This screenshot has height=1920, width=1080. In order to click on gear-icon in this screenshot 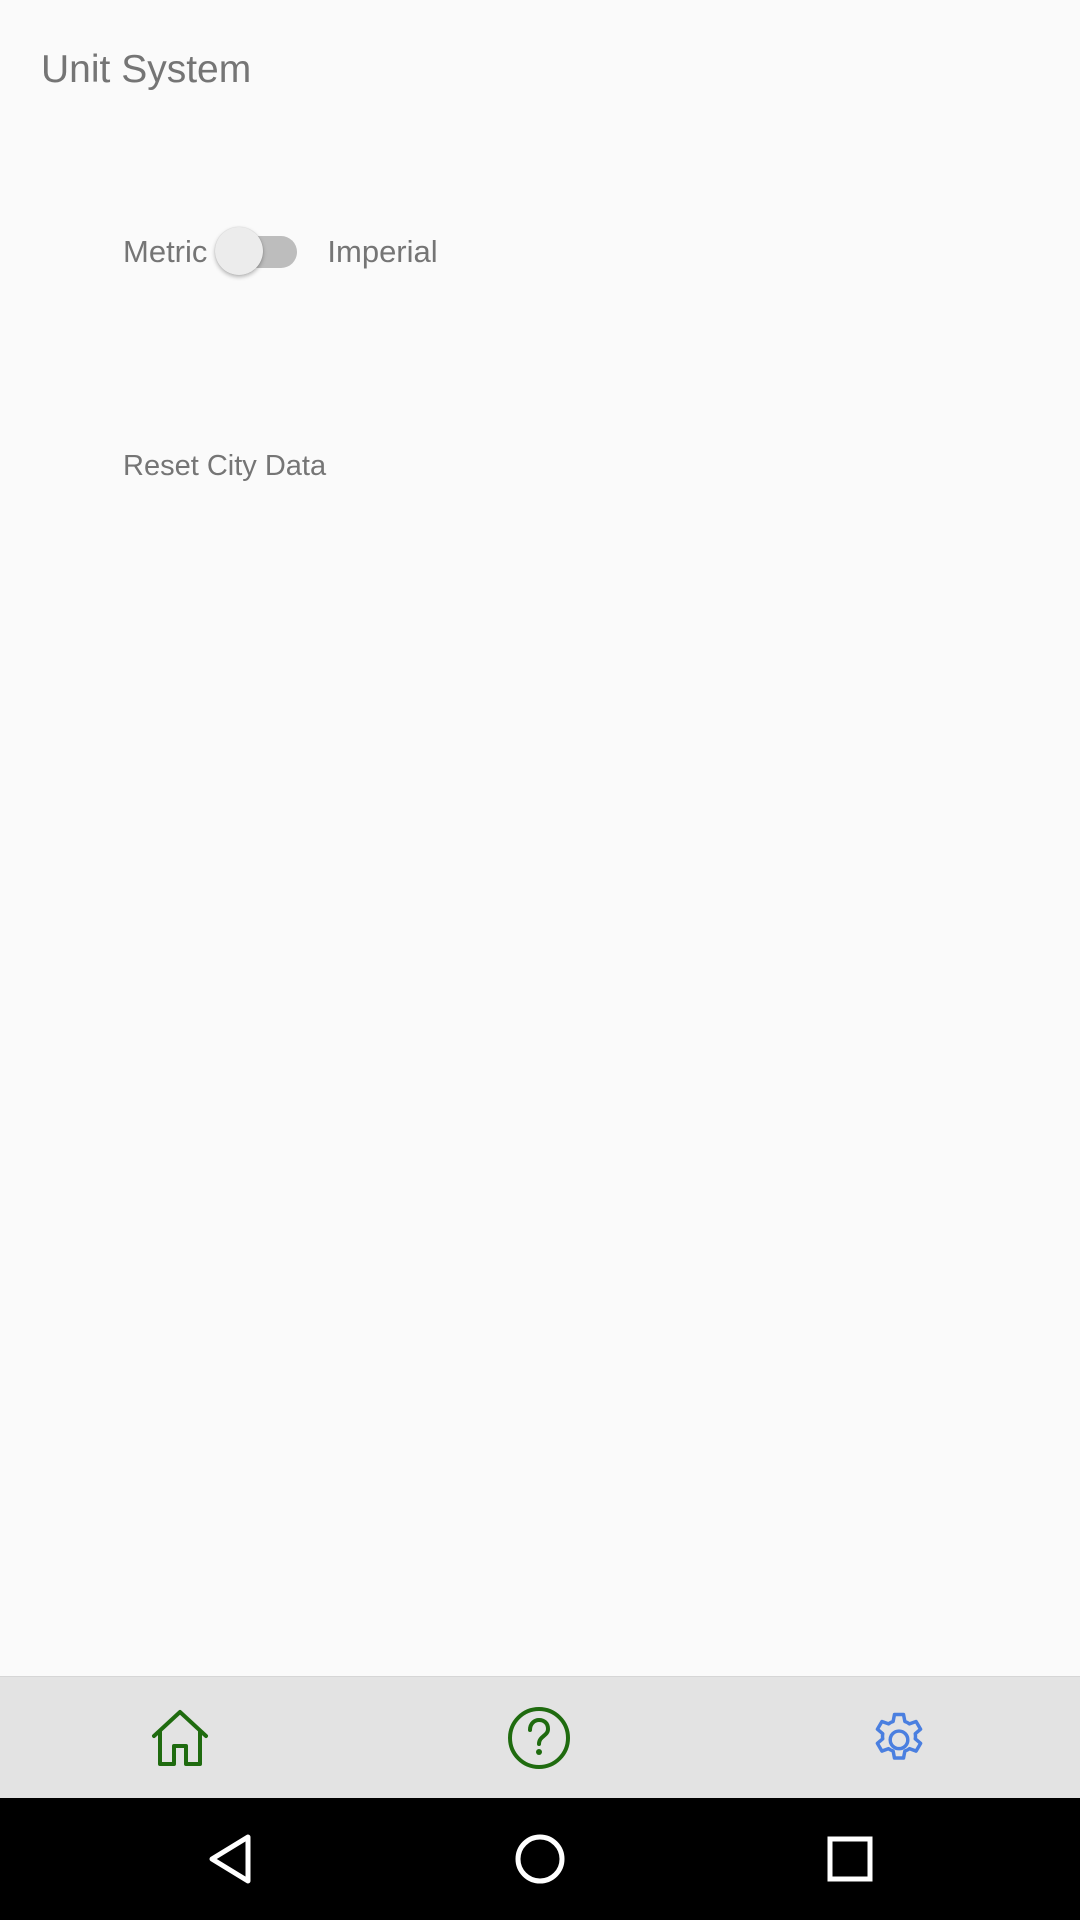, I will do `click(899, 1736)`.